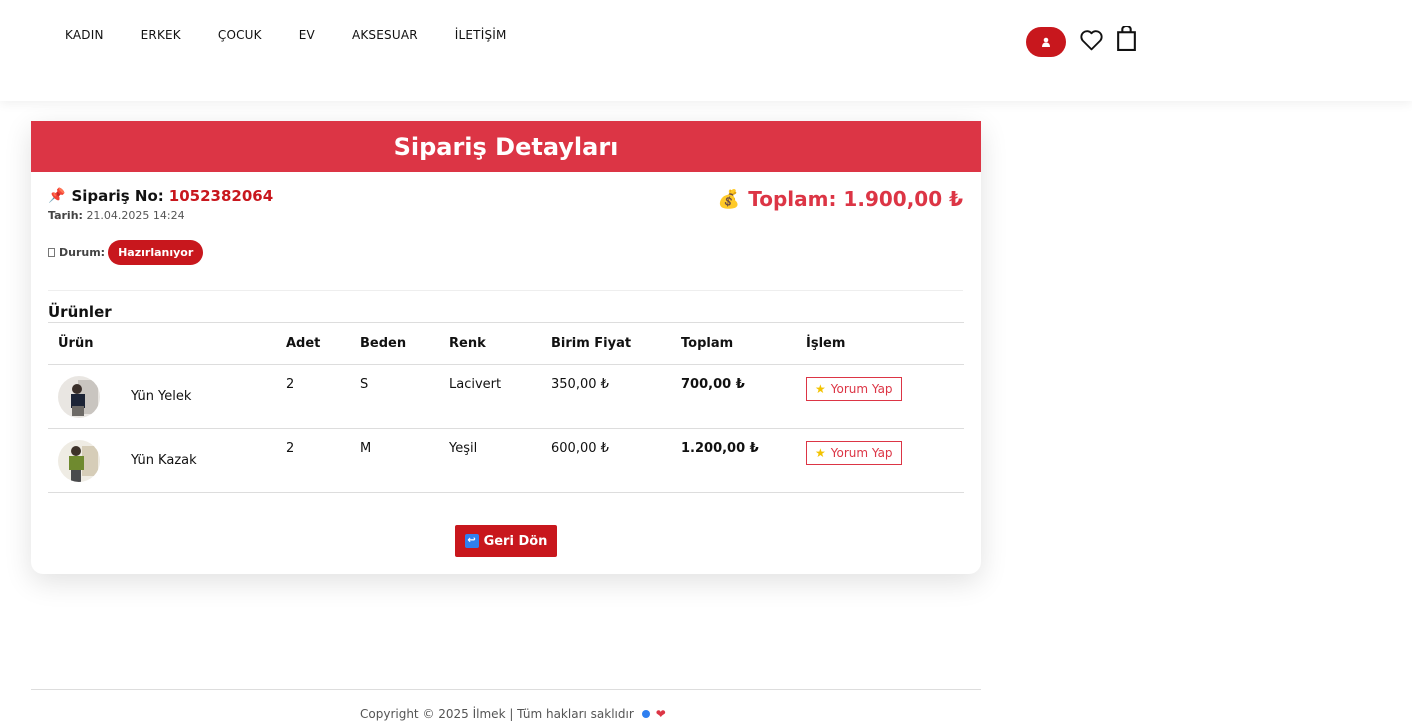 The image size is (1412, 721). I want to click on order-date-label: Tarih:, so click(65, 215).